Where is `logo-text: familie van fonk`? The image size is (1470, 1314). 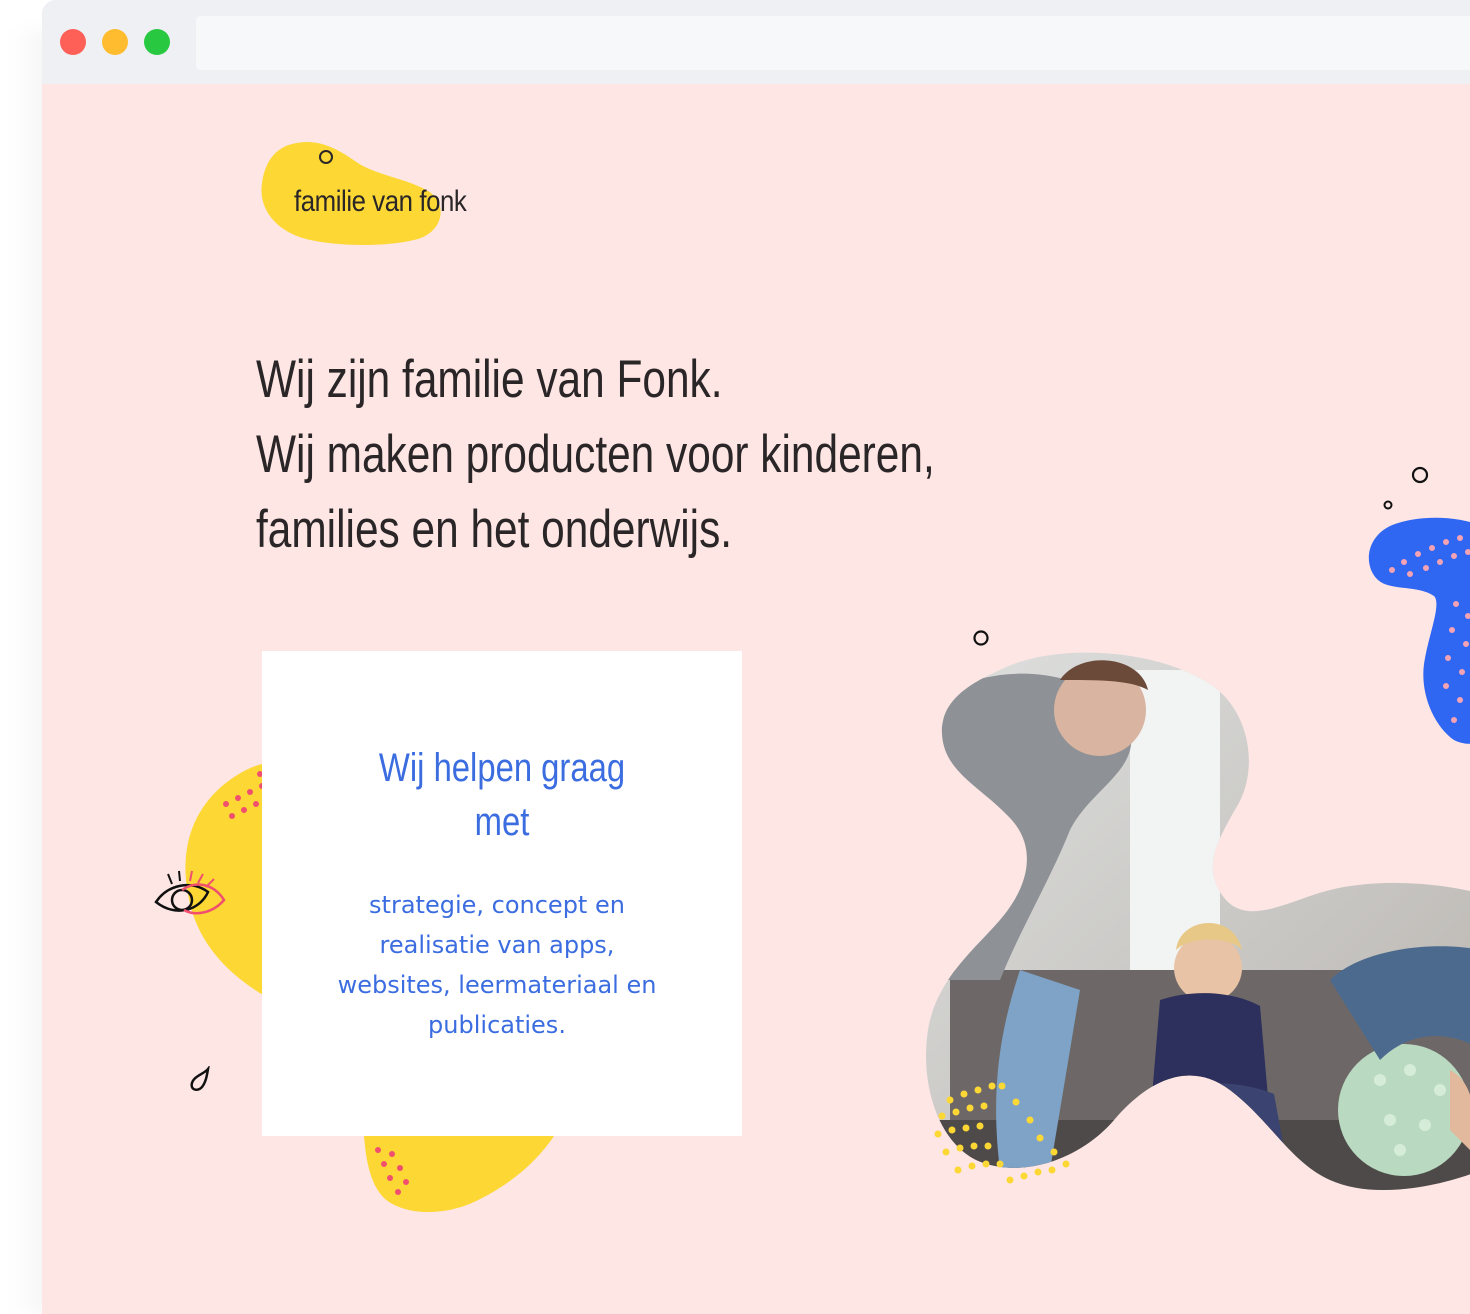 logo-text: familie van fonk is located at coordinates (380, 201).